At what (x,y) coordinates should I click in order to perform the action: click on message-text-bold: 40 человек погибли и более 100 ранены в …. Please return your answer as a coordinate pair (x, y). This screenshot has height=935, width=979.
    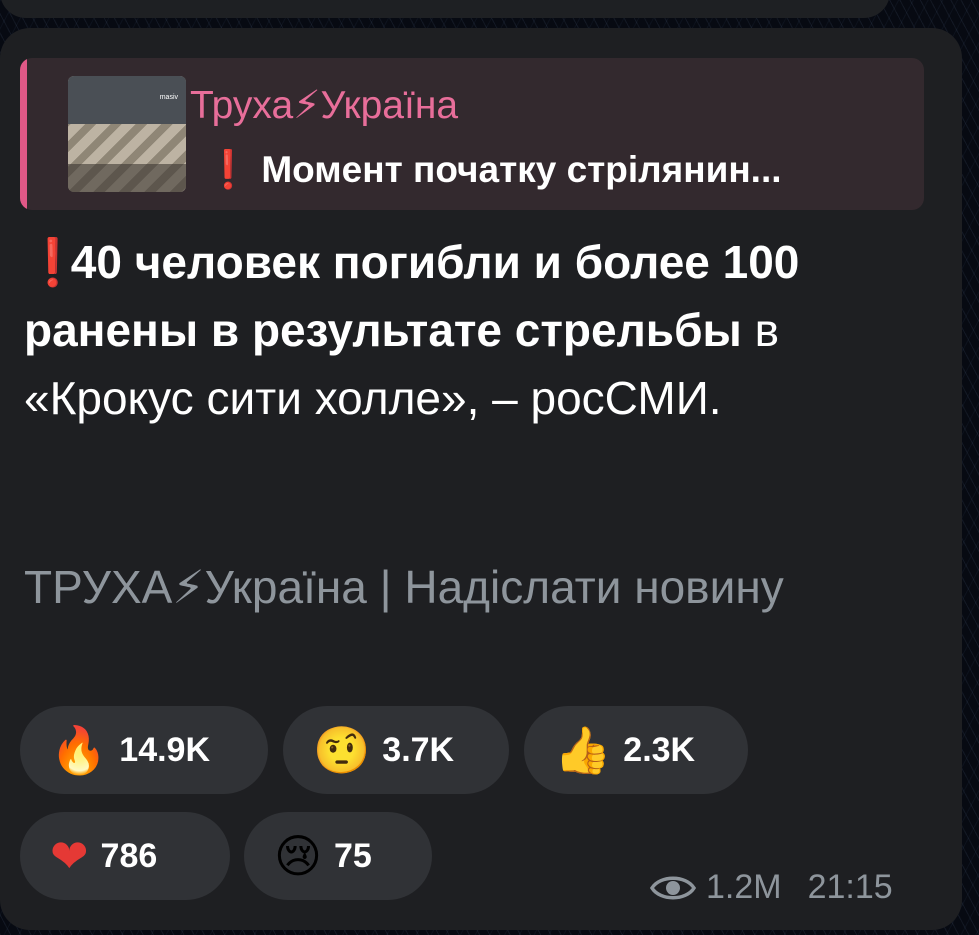
    Looking at the image, I should click on (412, 296).